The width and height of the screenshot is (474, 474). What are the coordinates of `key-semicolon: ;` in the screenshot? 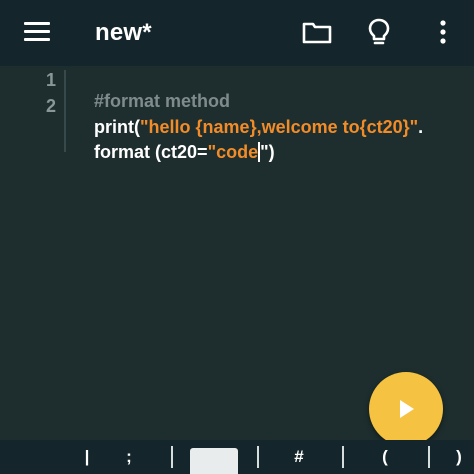 It's located at (129, 457).